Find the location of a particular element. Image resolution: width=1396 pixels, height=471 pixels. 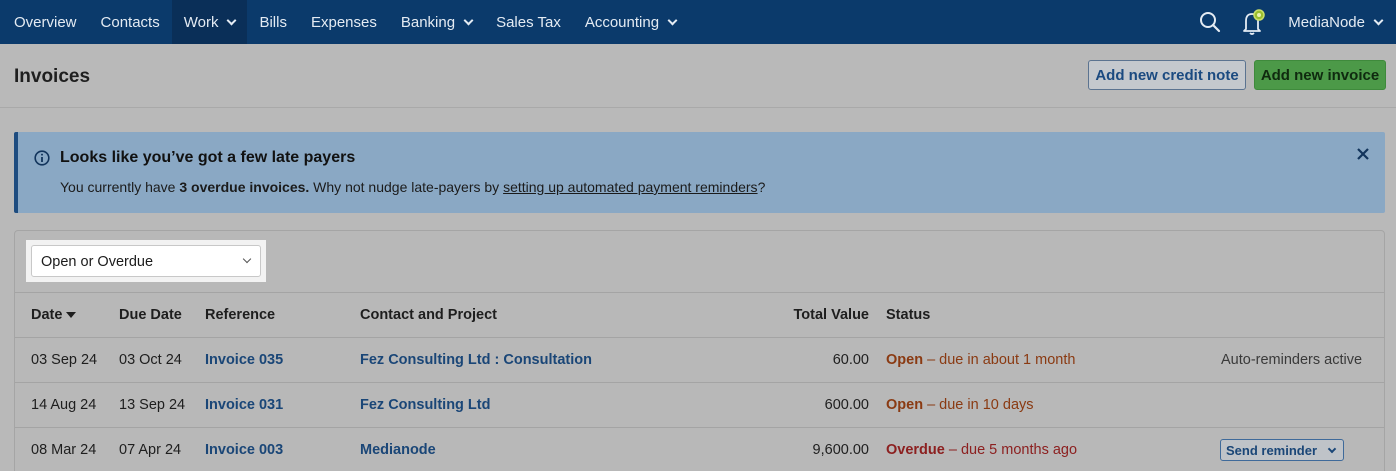

nav-contacts: Contacts is located at coordinates (130, 22).